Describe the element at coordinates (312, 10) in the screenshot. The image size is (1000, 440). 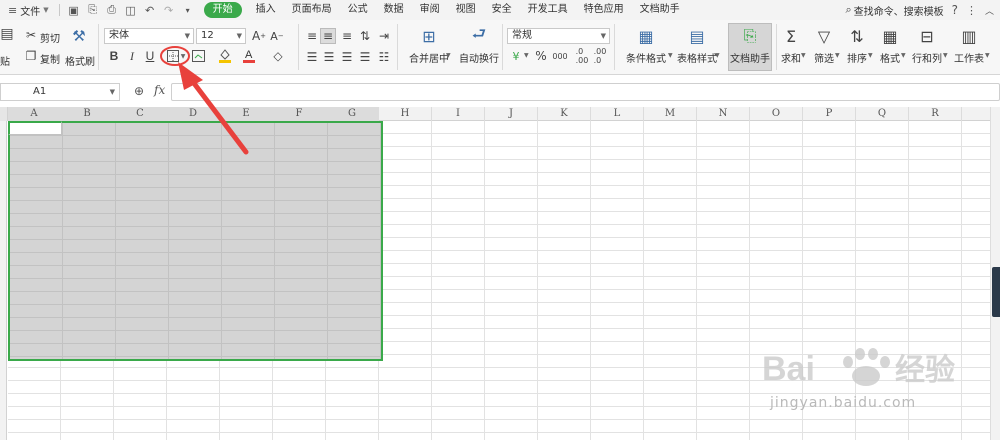
I see `tab-page-layout: 页面布局` at that location.